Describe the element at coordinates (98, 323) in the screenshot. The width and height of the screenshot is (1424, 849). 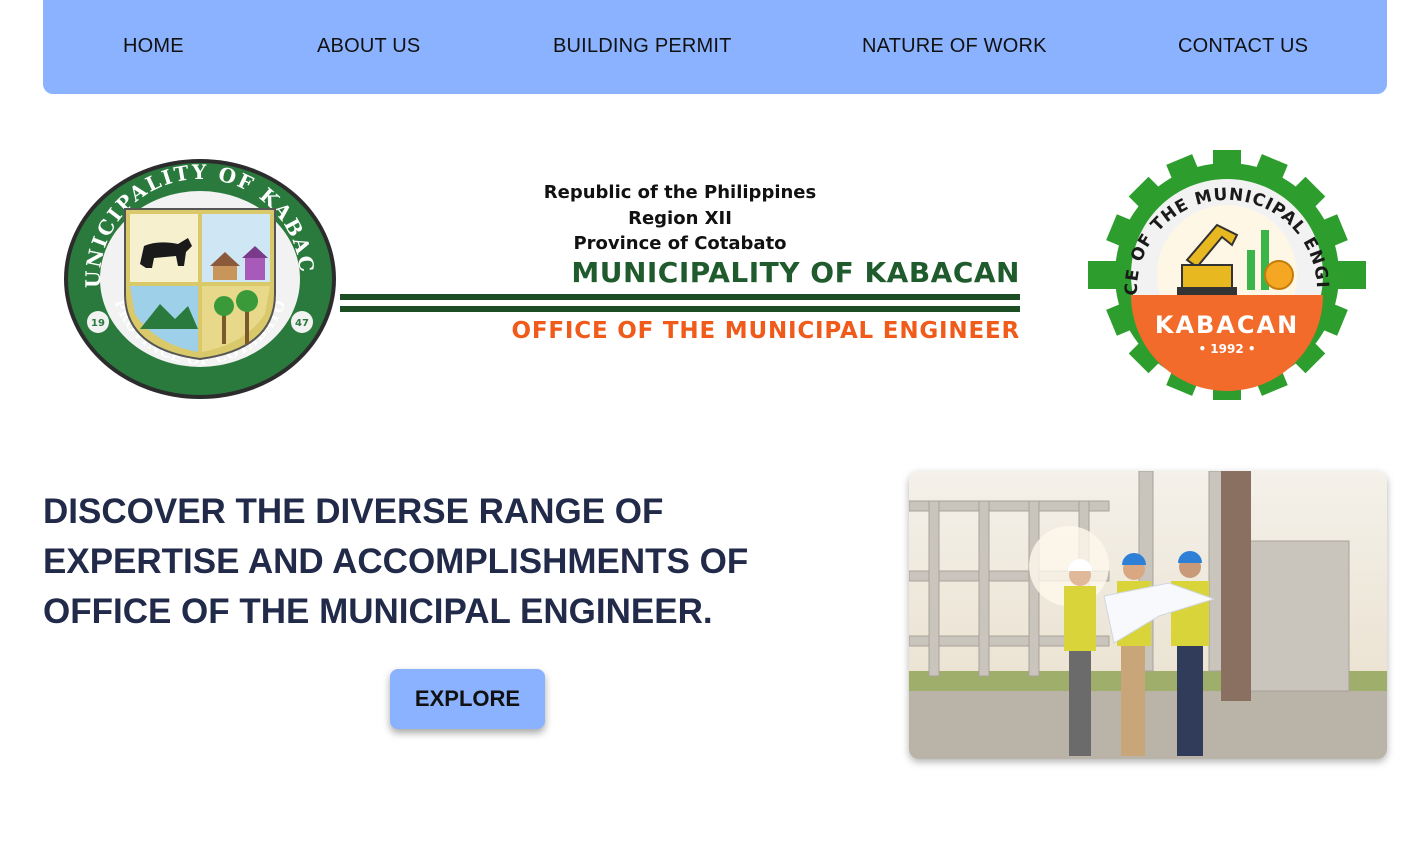
I see `seal-year-left: 19` at that location.